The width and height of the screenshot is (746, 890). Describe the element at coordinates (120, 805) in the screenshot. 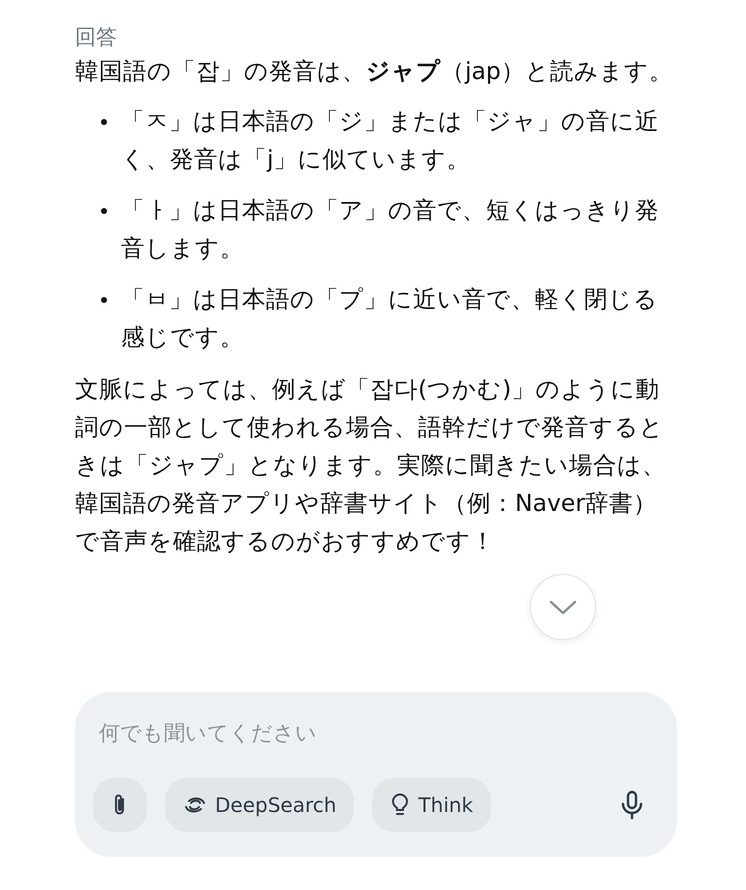

I see `attach-button` at that location.